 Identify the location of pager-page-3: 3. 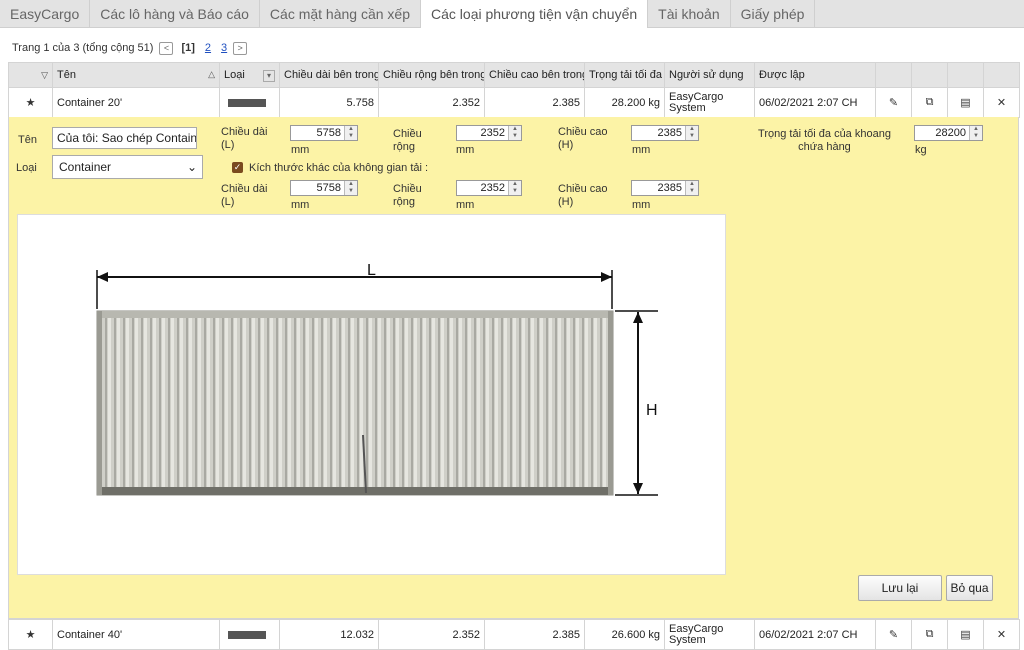
(224, 48).